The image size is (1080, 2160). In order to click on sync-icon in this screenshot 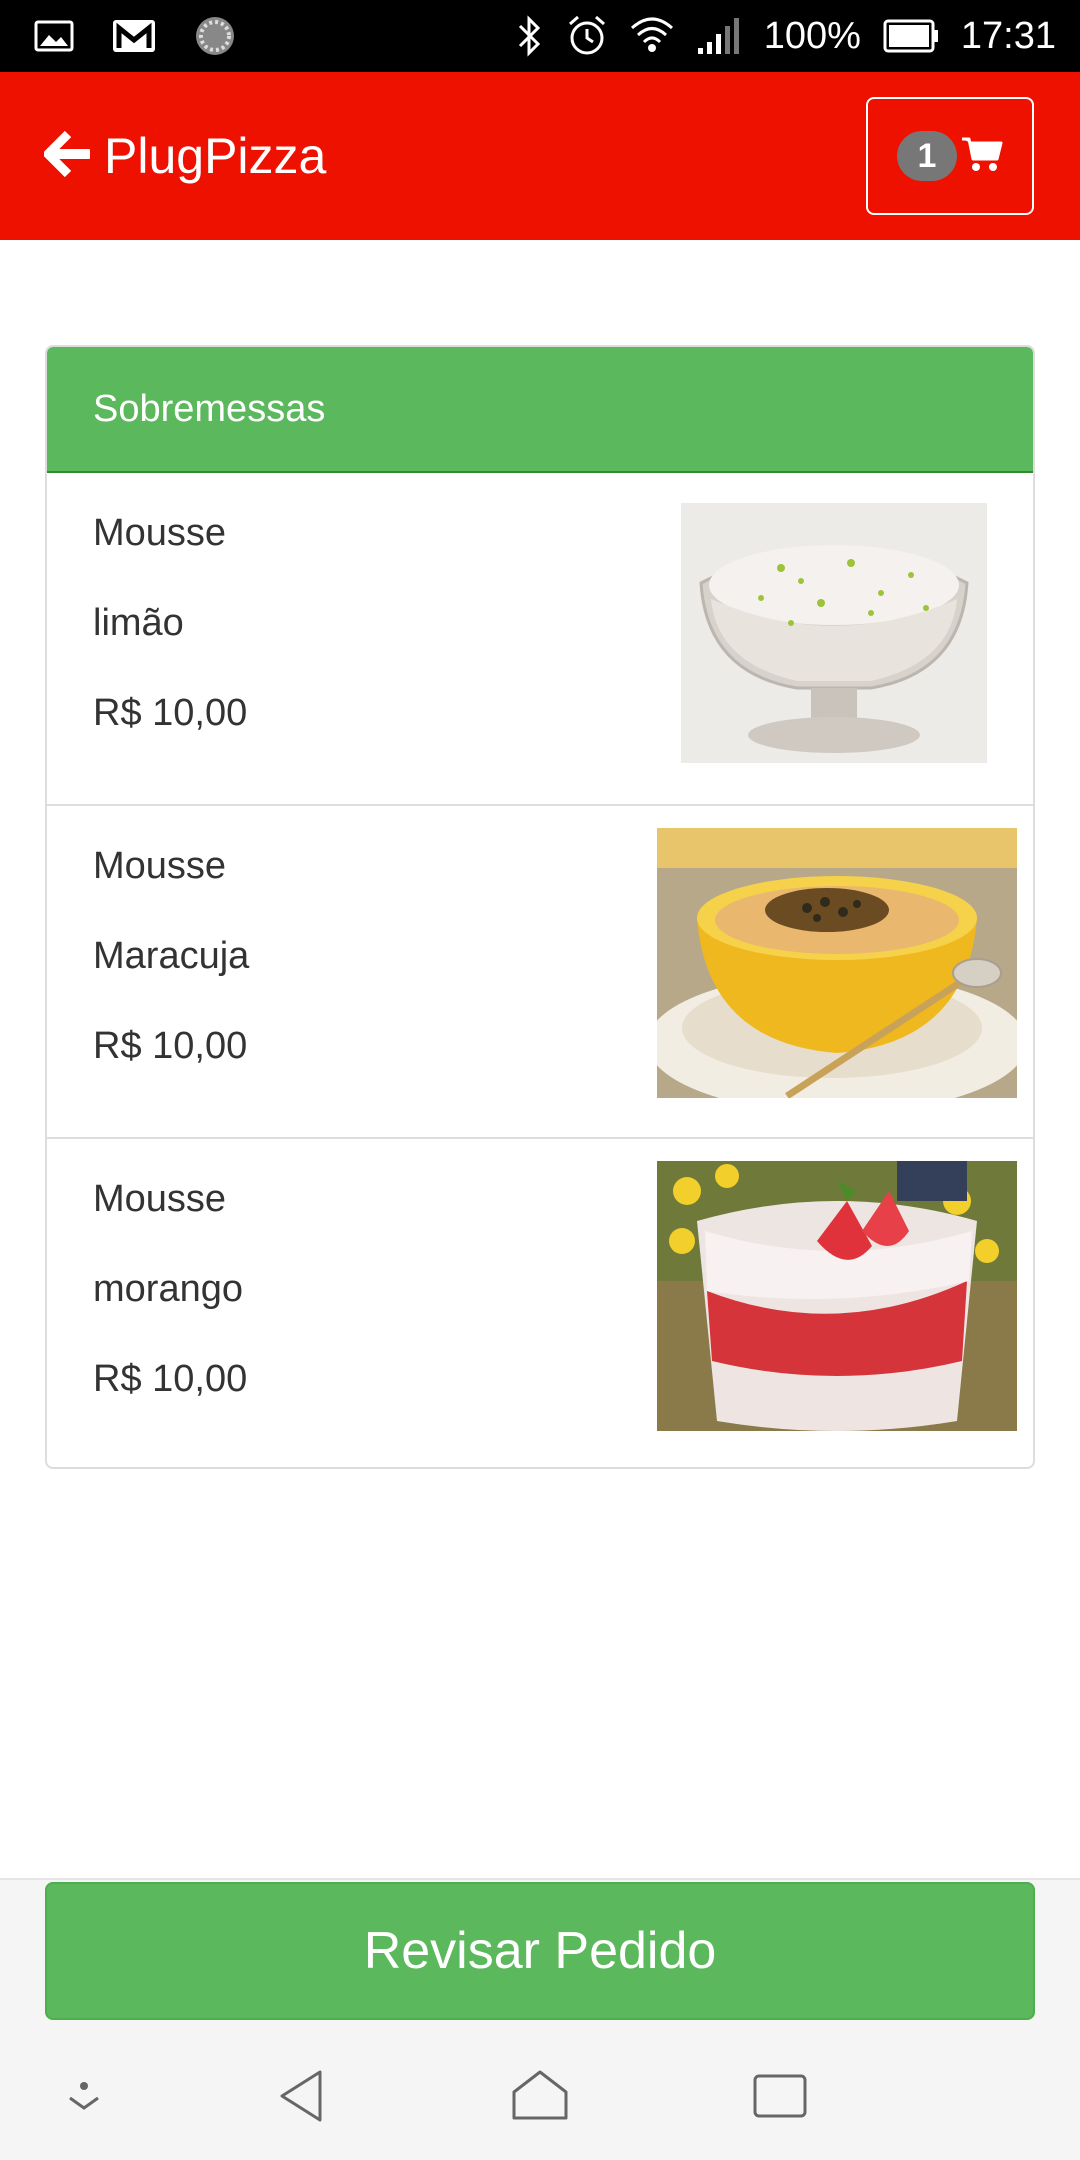, I will do `click(215, 36)`.